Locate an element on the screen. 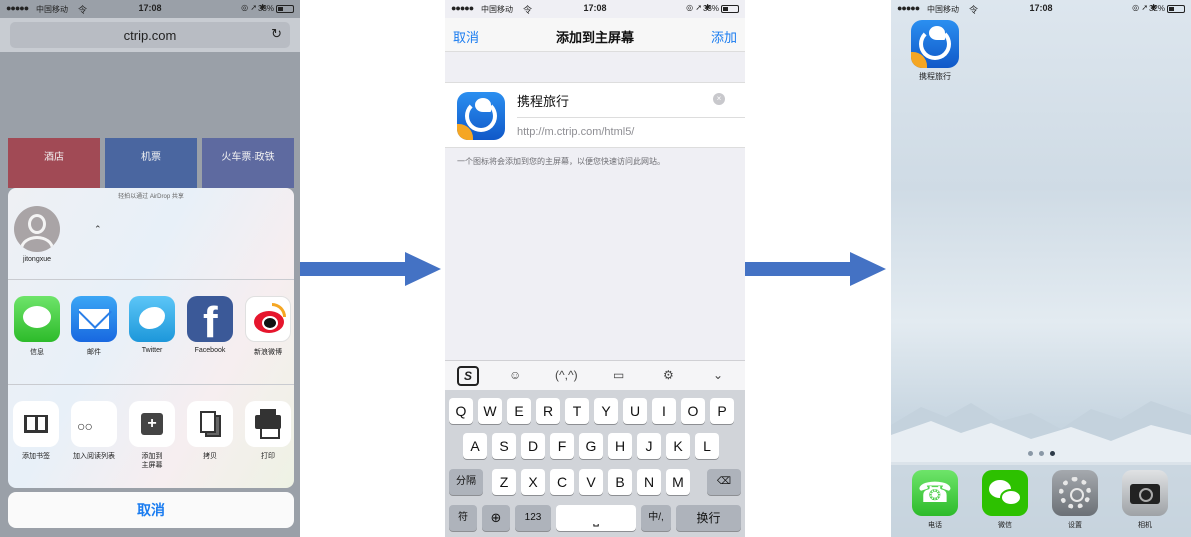 This screenshot has width=1191, height=537. clear-icon: × is located at coordinates (719, 99).